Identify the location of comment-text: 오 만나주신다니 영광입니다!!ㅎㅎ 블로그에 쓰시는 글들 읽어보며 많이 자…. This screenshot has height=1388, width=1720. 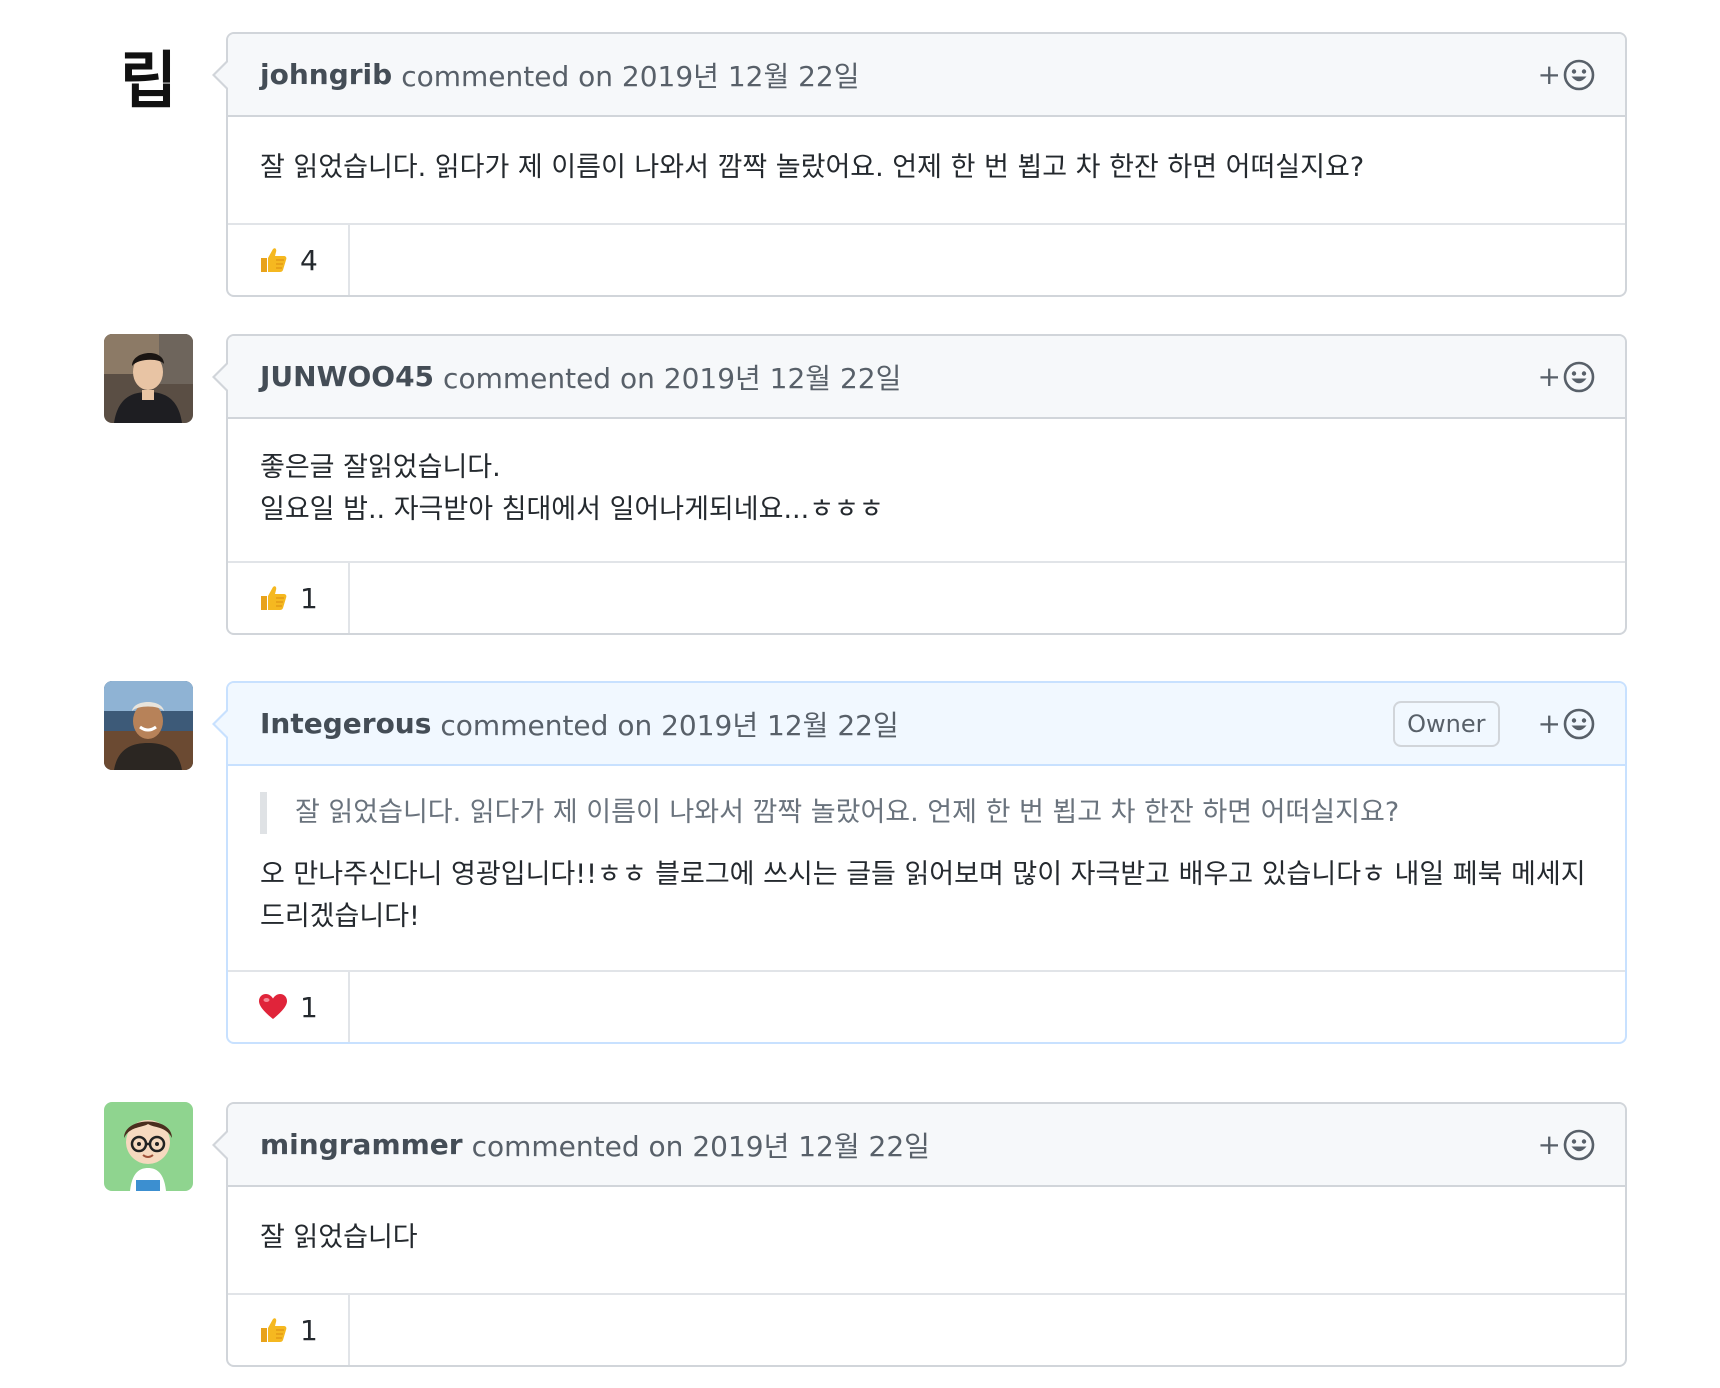
(923, 895).